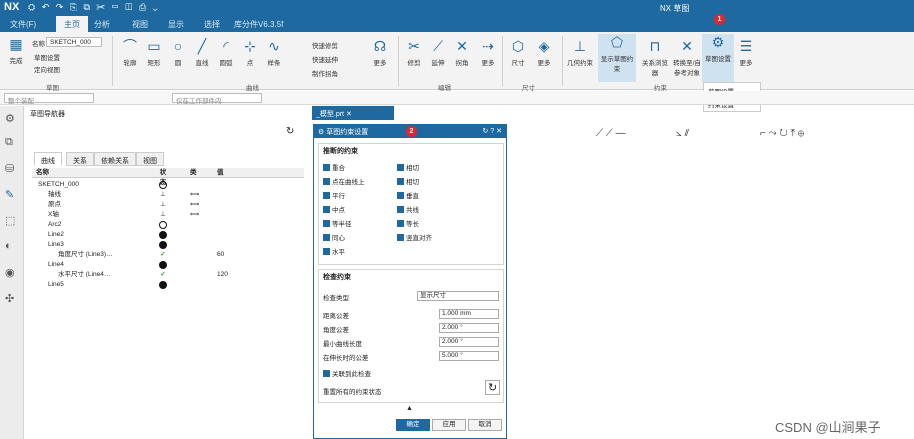 Image resolution: width=914 pixels, height=439 pixels. I want to click on constraint-checkbox: 点在曲线上, so click(344, 181).